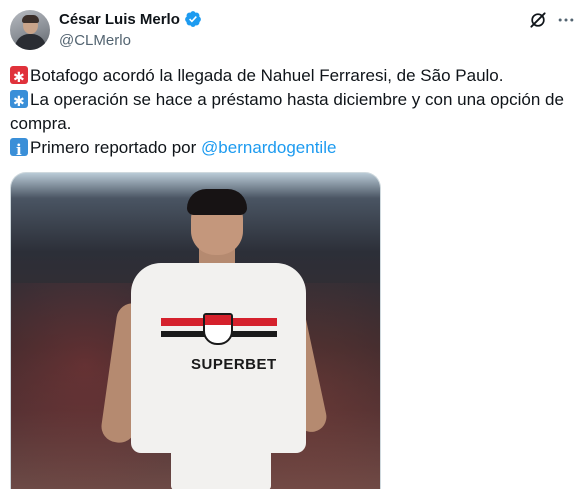 The width and height of the screenshot is (585, 489). Describe the element at coordinates (30, 42) in the screenshot. I see `avatar-body` at that location.